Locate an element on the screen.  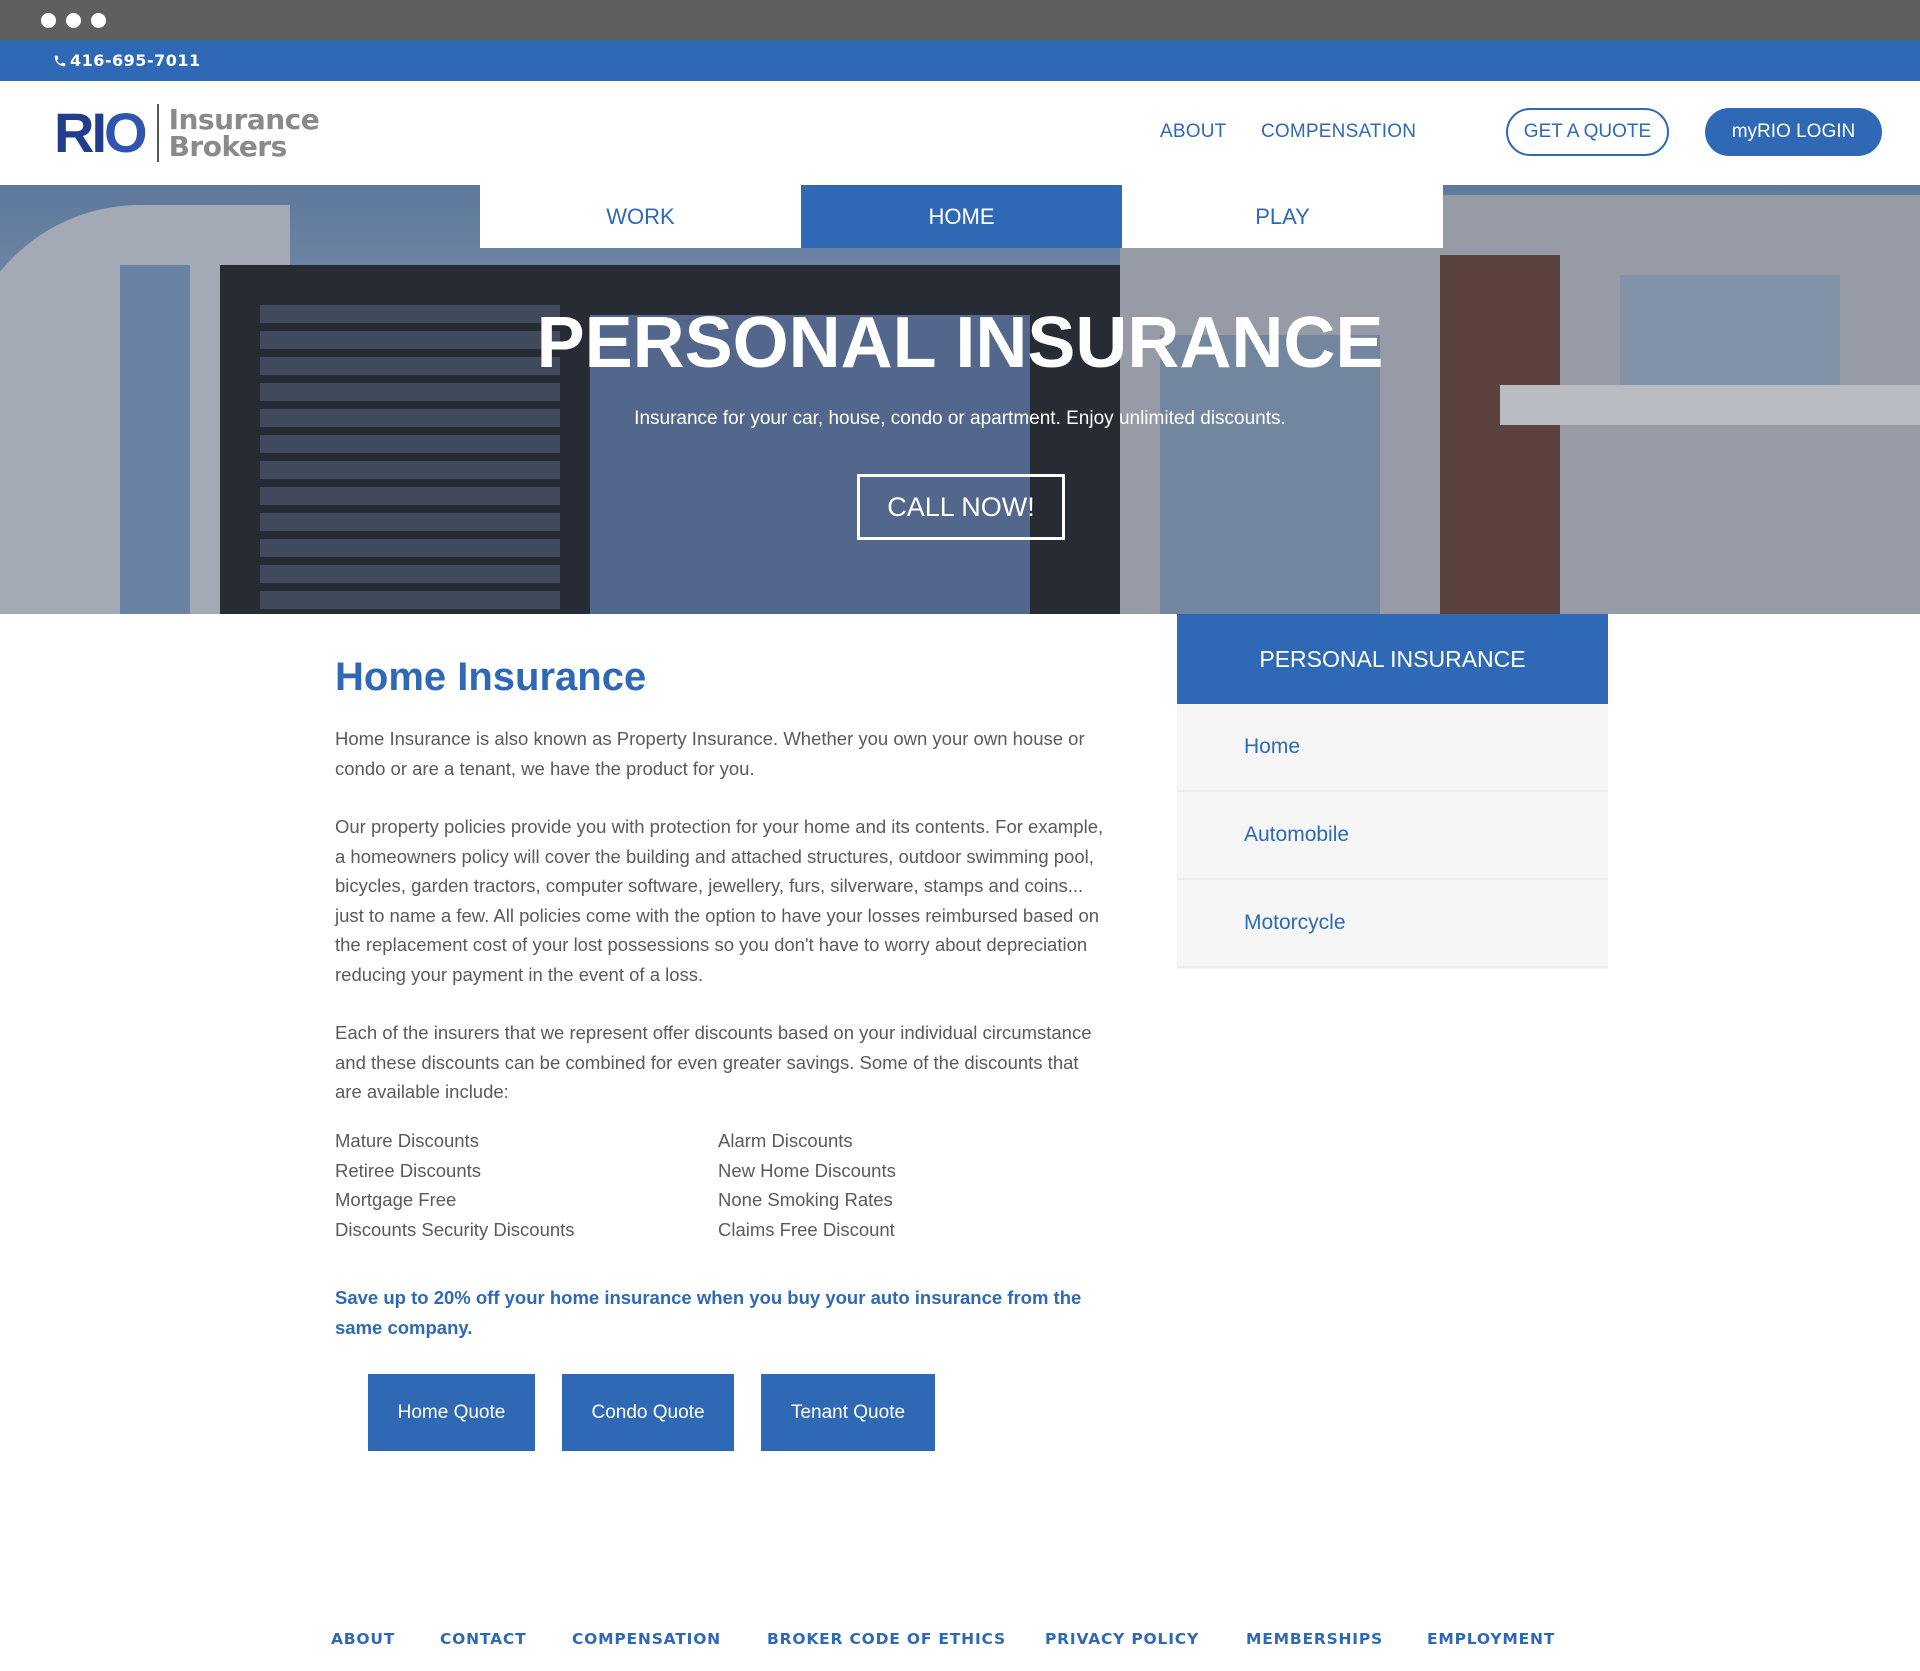
home-quote-button: Home Quote is located at coordinates (451, 1412).